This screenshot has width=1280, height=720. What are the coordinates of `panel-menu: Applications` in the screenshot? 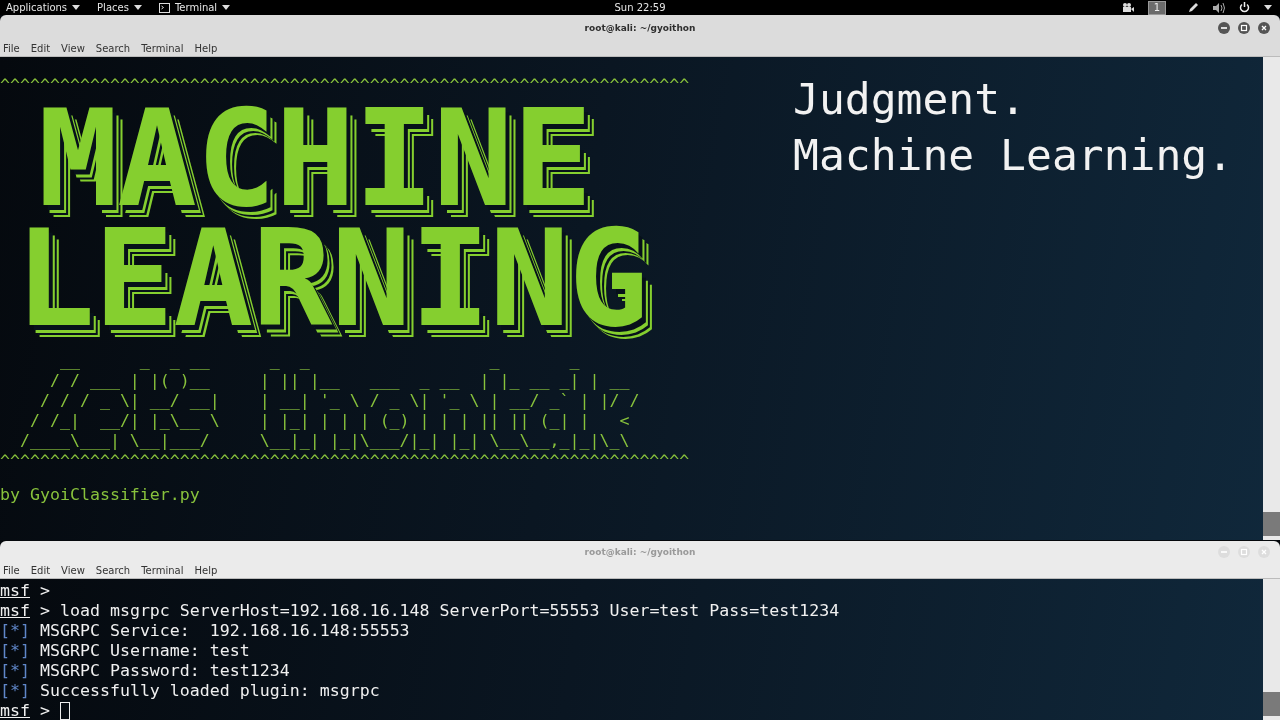 It's located at (43, 7).